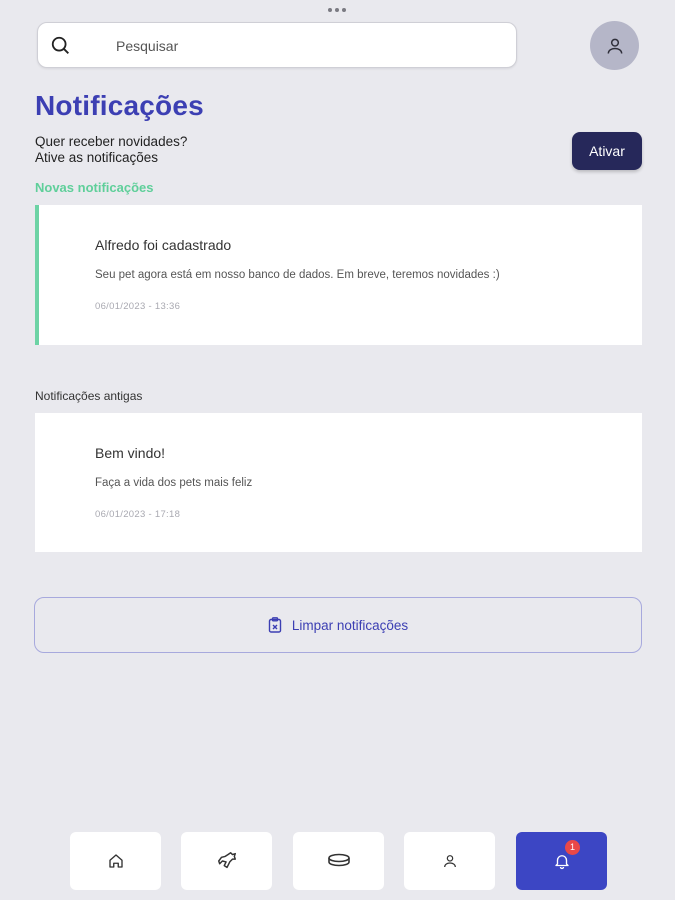 The width and height of the screenshot is (675, 900). Describe the element at coordinates (607, 151) in the screenshot. I see `activate-notifications-button: Ativar` at that location.